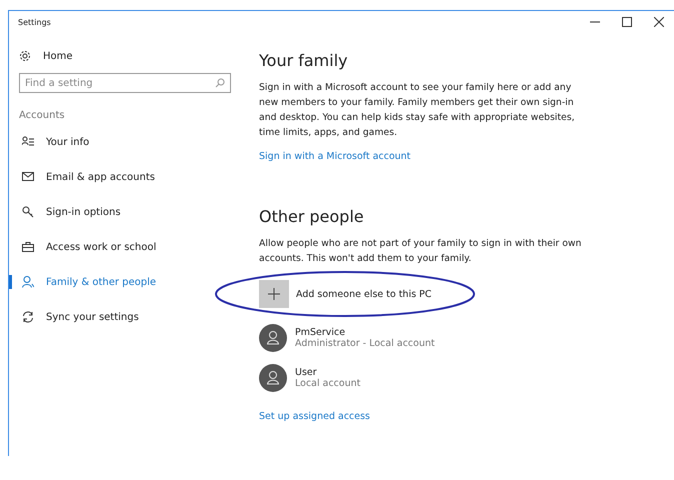 This screenshot has height=480, width=674. What do you see at coordinates (424, 378) in the screenshot?
I see `account-item: User Local account` at bounding box center [424, 378].